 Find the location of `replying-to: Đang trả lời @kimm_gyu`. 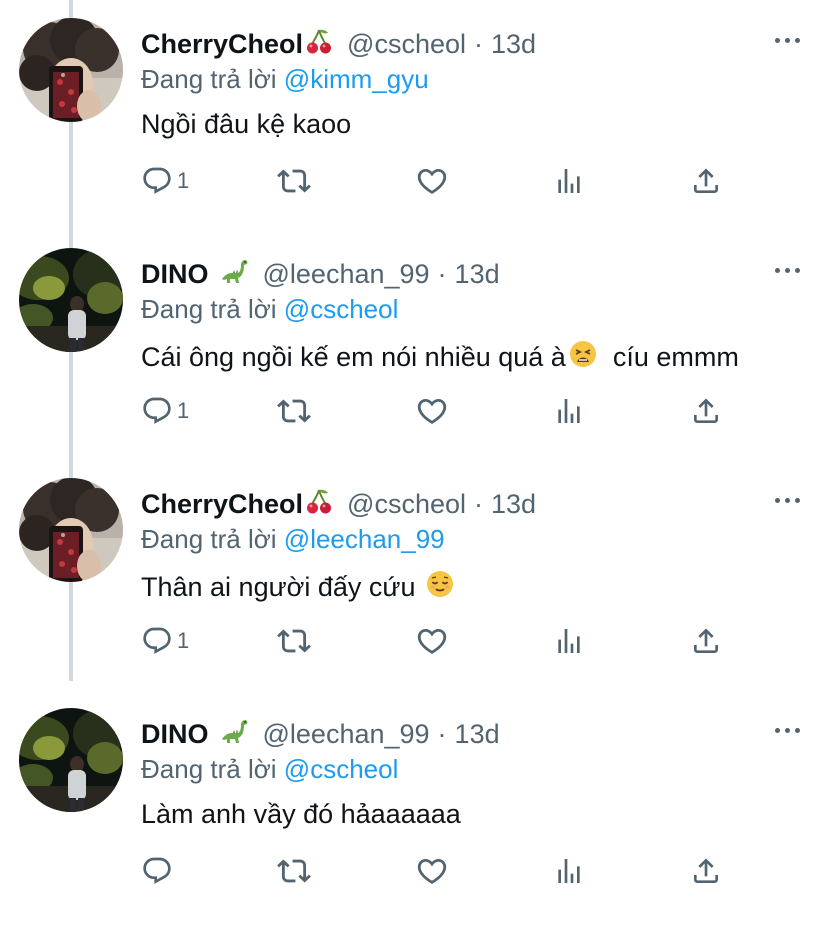

replying-to: Đang trả lời @kimm_gyu is located at coordinates (285, 79).